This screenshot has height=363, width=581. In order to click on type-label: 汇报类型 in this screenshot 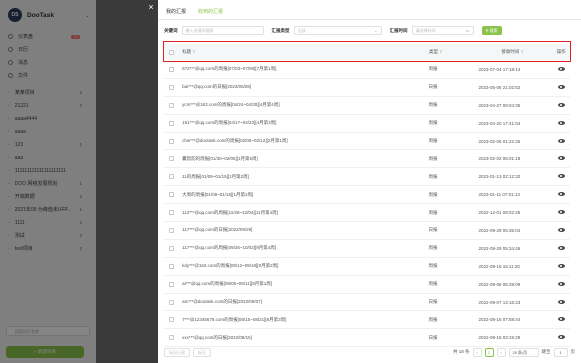, I will do `click(280, 30)`.